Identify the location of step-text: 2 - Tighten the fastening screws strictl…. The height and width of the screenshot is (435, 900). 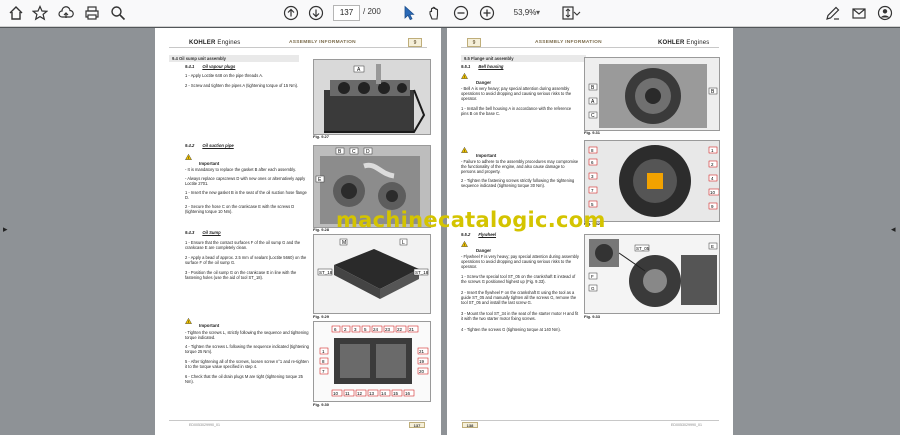
(518, 183).